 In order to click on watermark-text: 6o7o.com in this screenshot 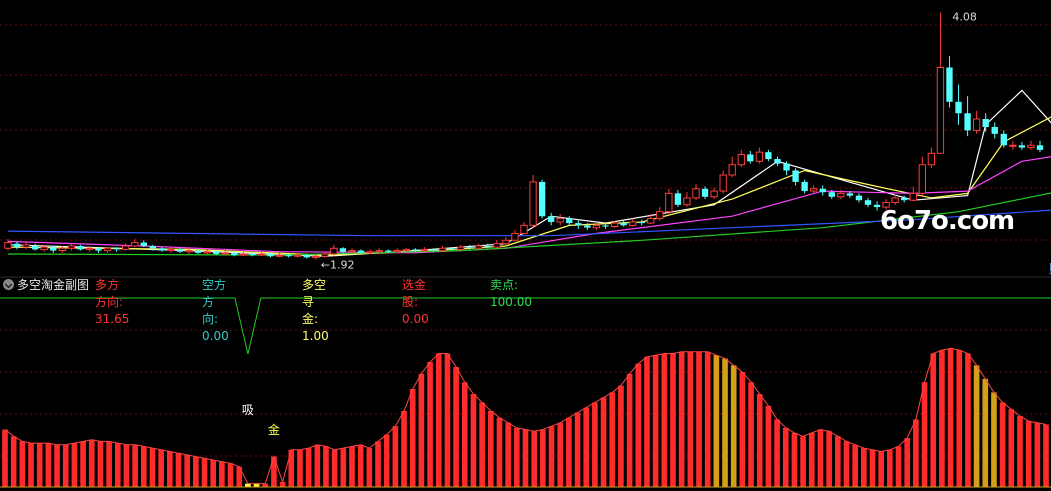, I will do `click(947, 221)`.